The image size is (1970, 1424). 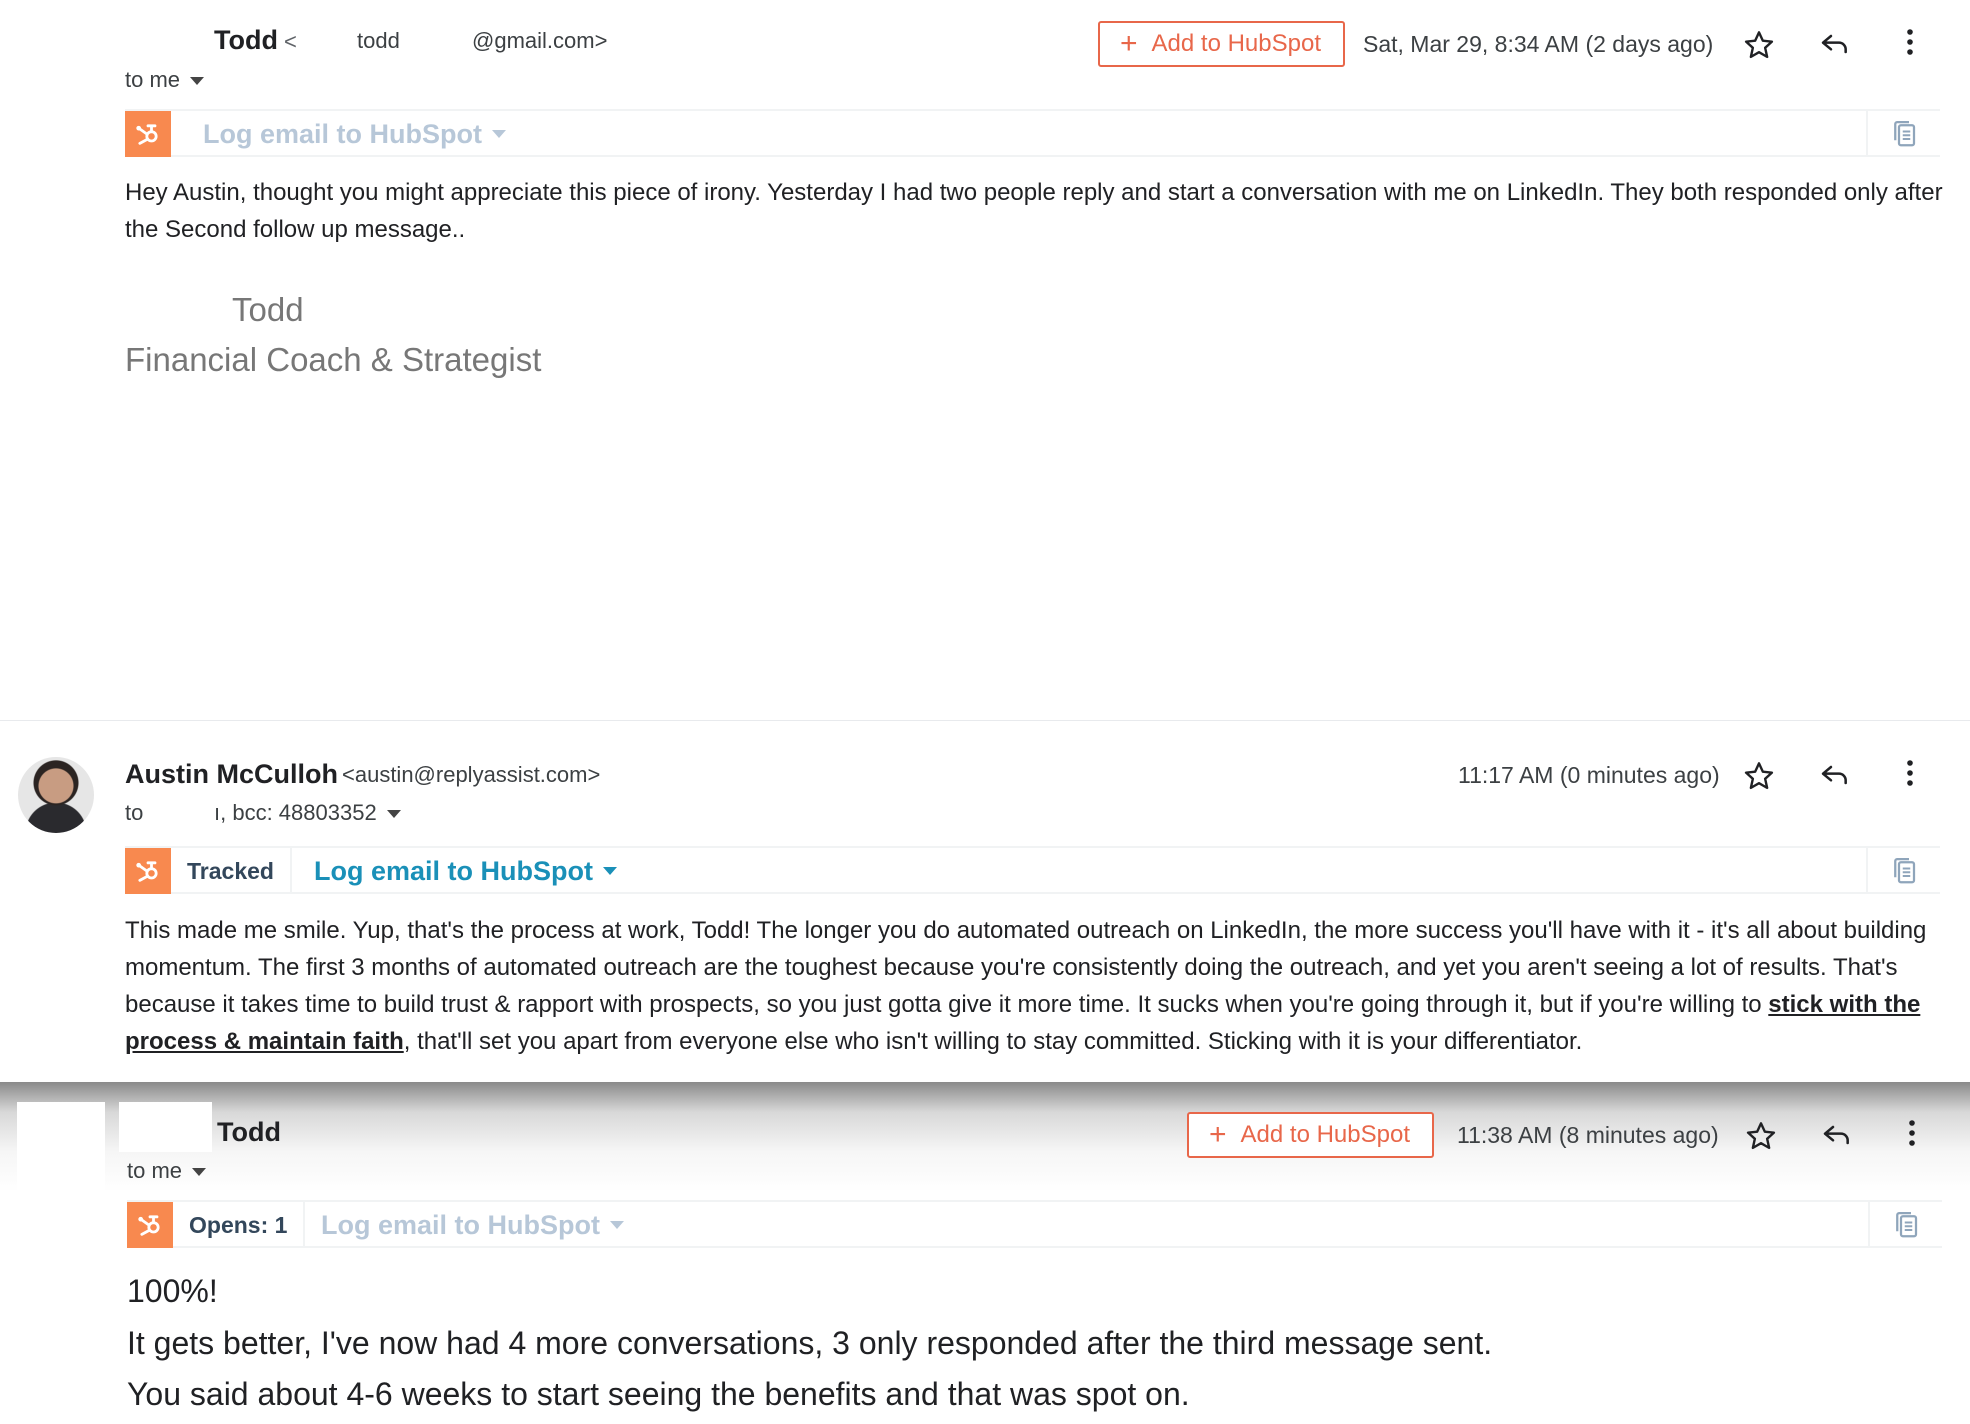 I want to click on sender-email-bracket: <, so click(x=290, y=41).